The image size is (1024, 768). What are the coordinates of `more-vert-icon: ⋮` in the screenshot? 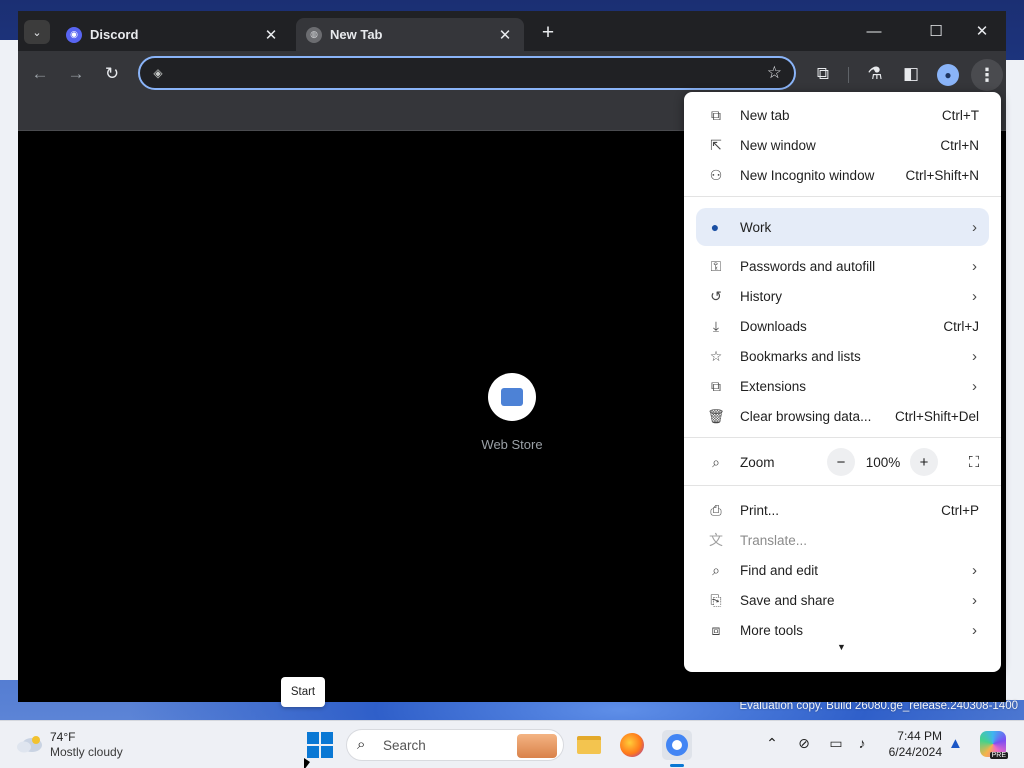 It's located at (987, 74).